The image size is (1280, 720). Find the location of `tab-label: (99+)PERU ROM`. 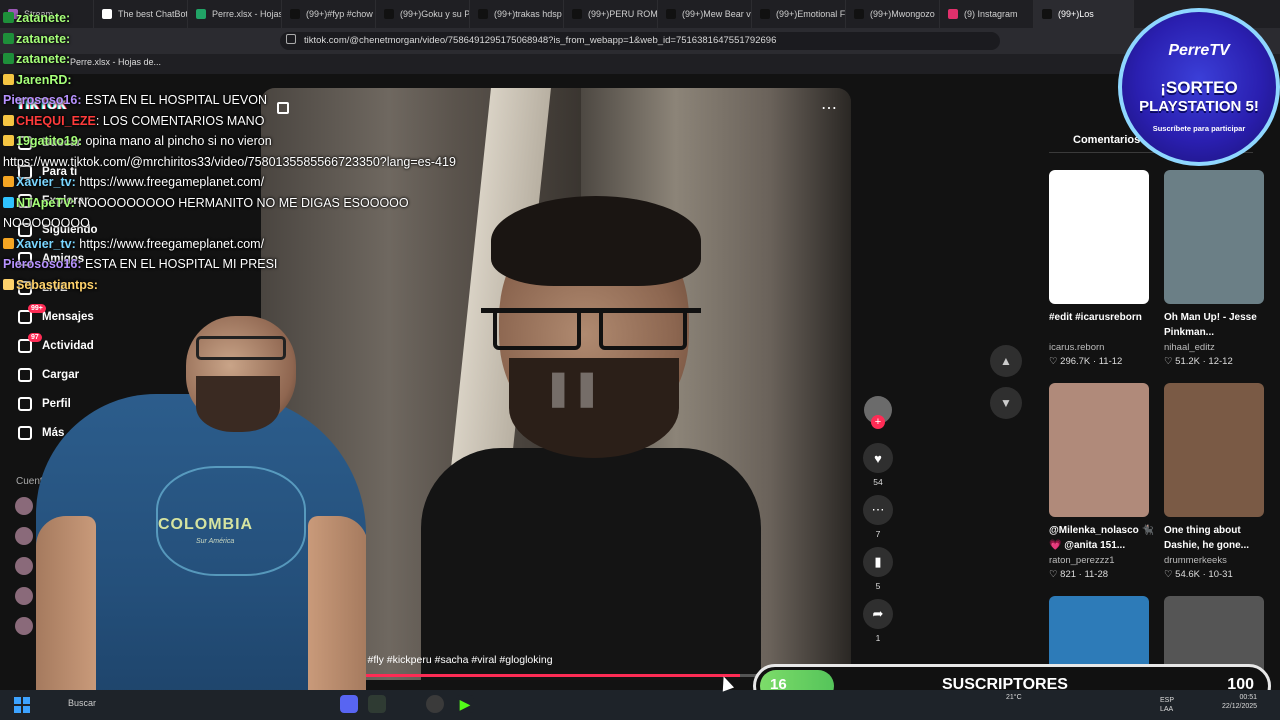

tab-label: (99+)PERU ROM is located at coordinates (623, 14).